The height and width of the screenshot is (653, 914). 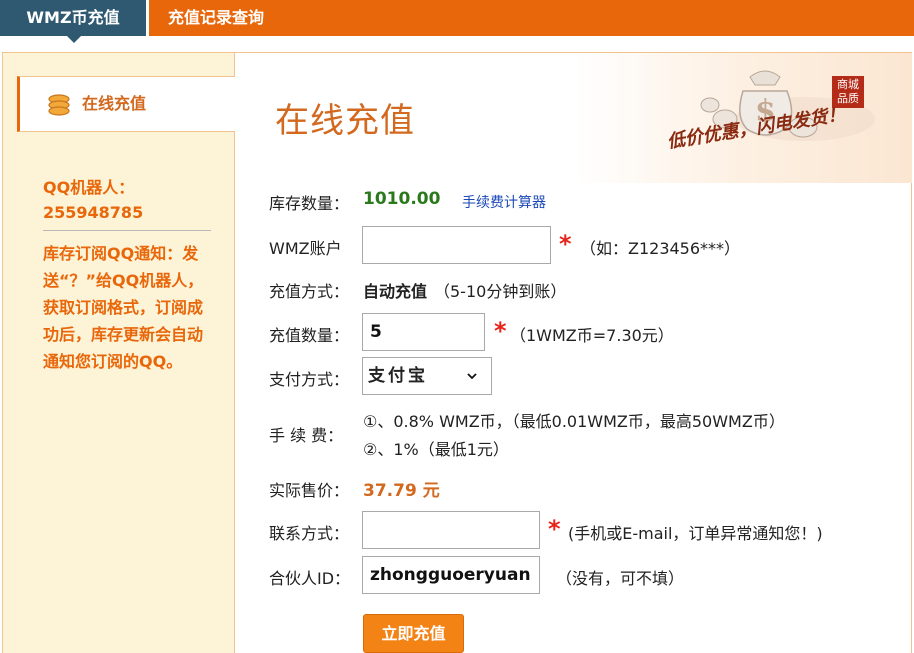 What do you see at coordinates (345, 121) in the screenshot?
I see `page-title: 在线充值` at bounding box center [345, 121].